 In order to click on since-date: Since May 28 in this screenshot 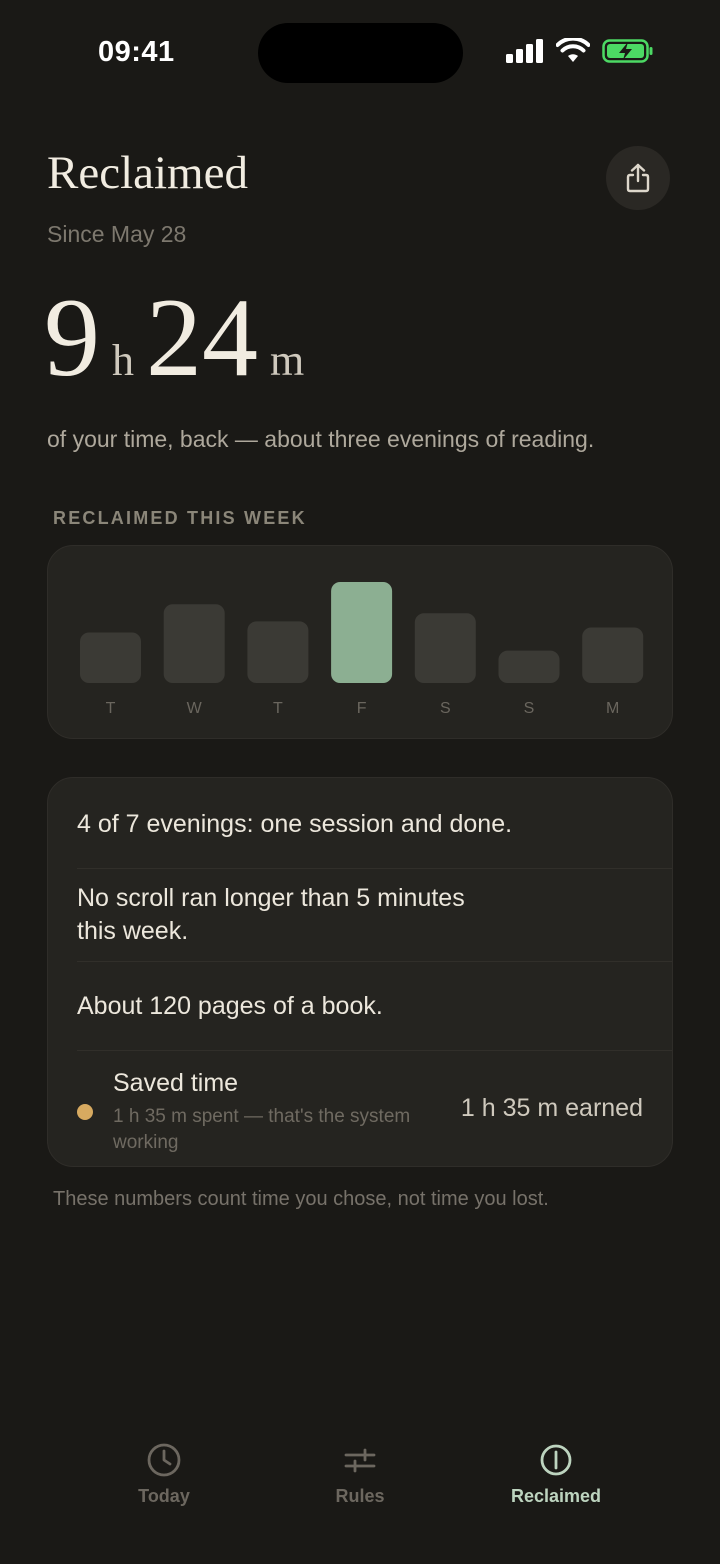, I will do `click(117, 234)`.